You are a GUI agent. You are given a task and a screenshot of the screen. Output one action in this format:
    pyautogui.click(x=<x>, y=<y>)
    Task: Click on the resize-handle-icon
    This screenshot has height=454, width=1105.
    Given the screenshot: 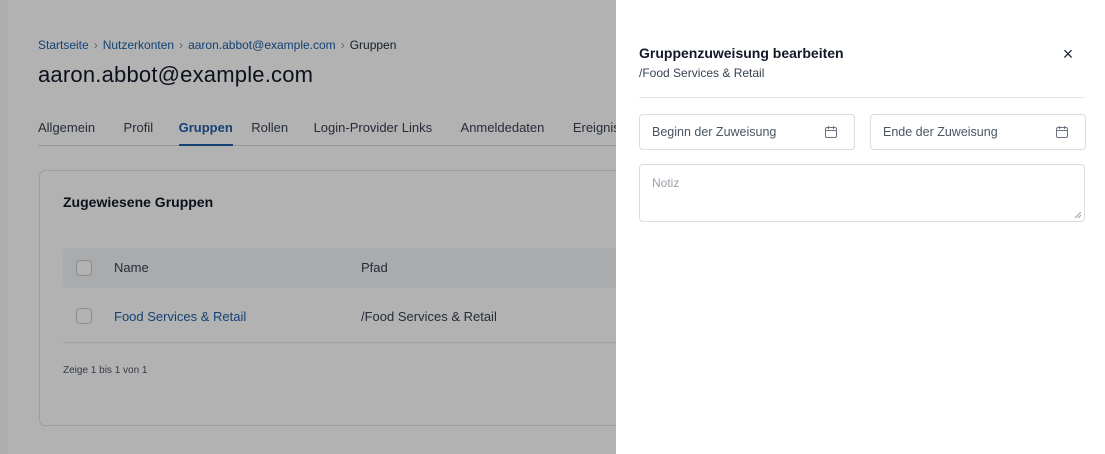 What is the action you would take?
    pyautogui.click(x=1078, y=215)
    